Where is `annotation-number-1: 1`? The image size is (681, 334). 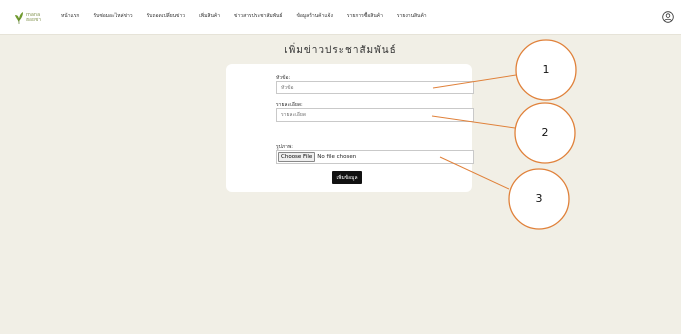 annotation-number-1: 1 is located at coordinates (546, 69).